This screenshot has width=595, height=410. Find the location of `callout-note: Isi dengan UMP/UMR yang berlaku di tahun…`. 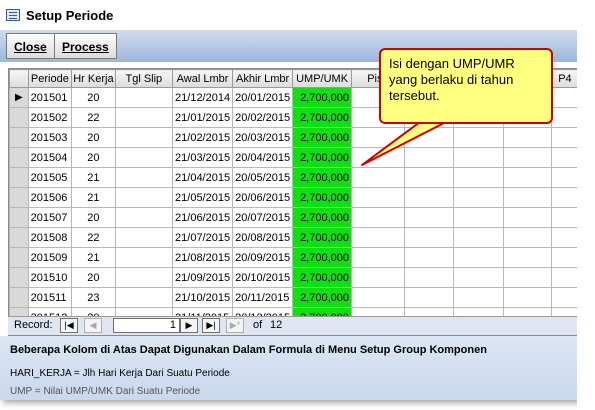

callout-note: Isi dengan UMP/UMR yang berlaku di tahun… is located at coordinates (466, 86).